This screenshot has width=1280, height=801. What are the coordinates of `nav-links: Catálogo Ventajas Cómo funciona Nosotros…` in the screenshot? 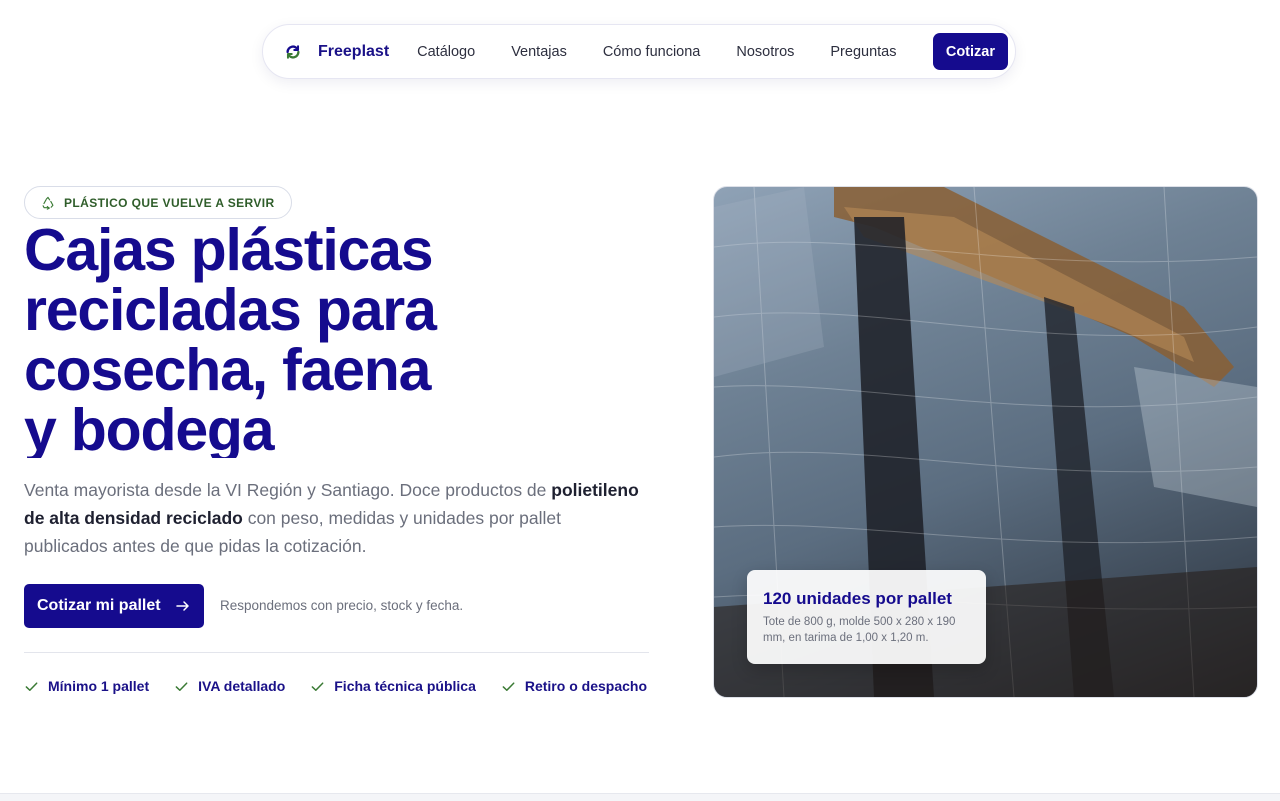 It's located at (656, 52).